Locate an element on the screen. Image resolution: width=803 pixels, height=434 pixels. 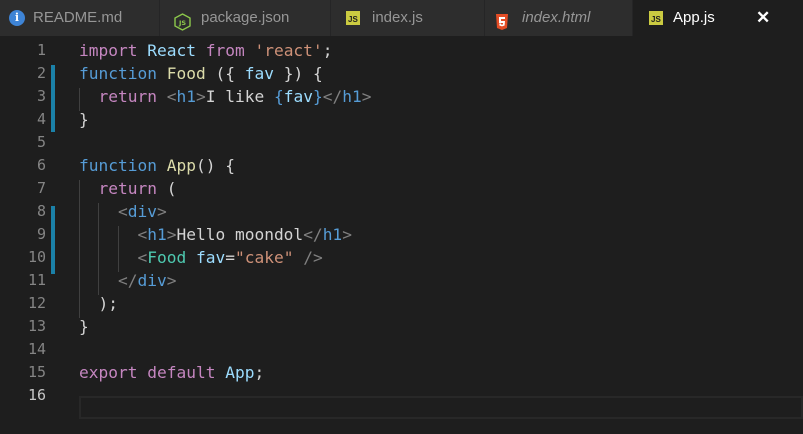
line-number: 16 is located at coordinates (36, 395).